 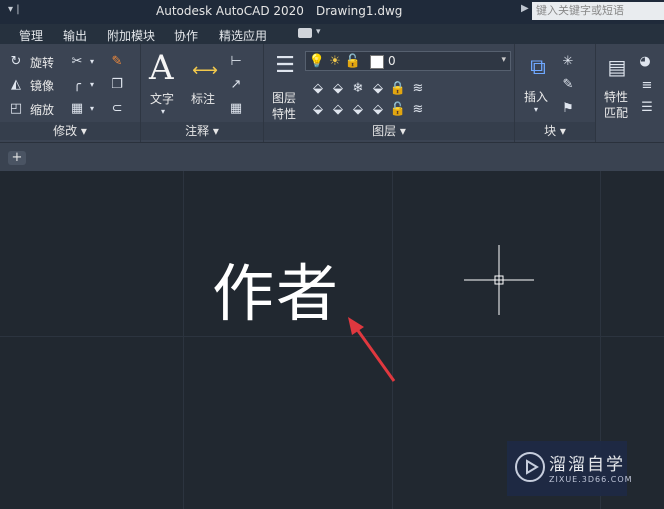 What do you see at coordinates (203, 98) in the screenshot?
I see `dimension-button: 标注` at bounding box center [203, 98].